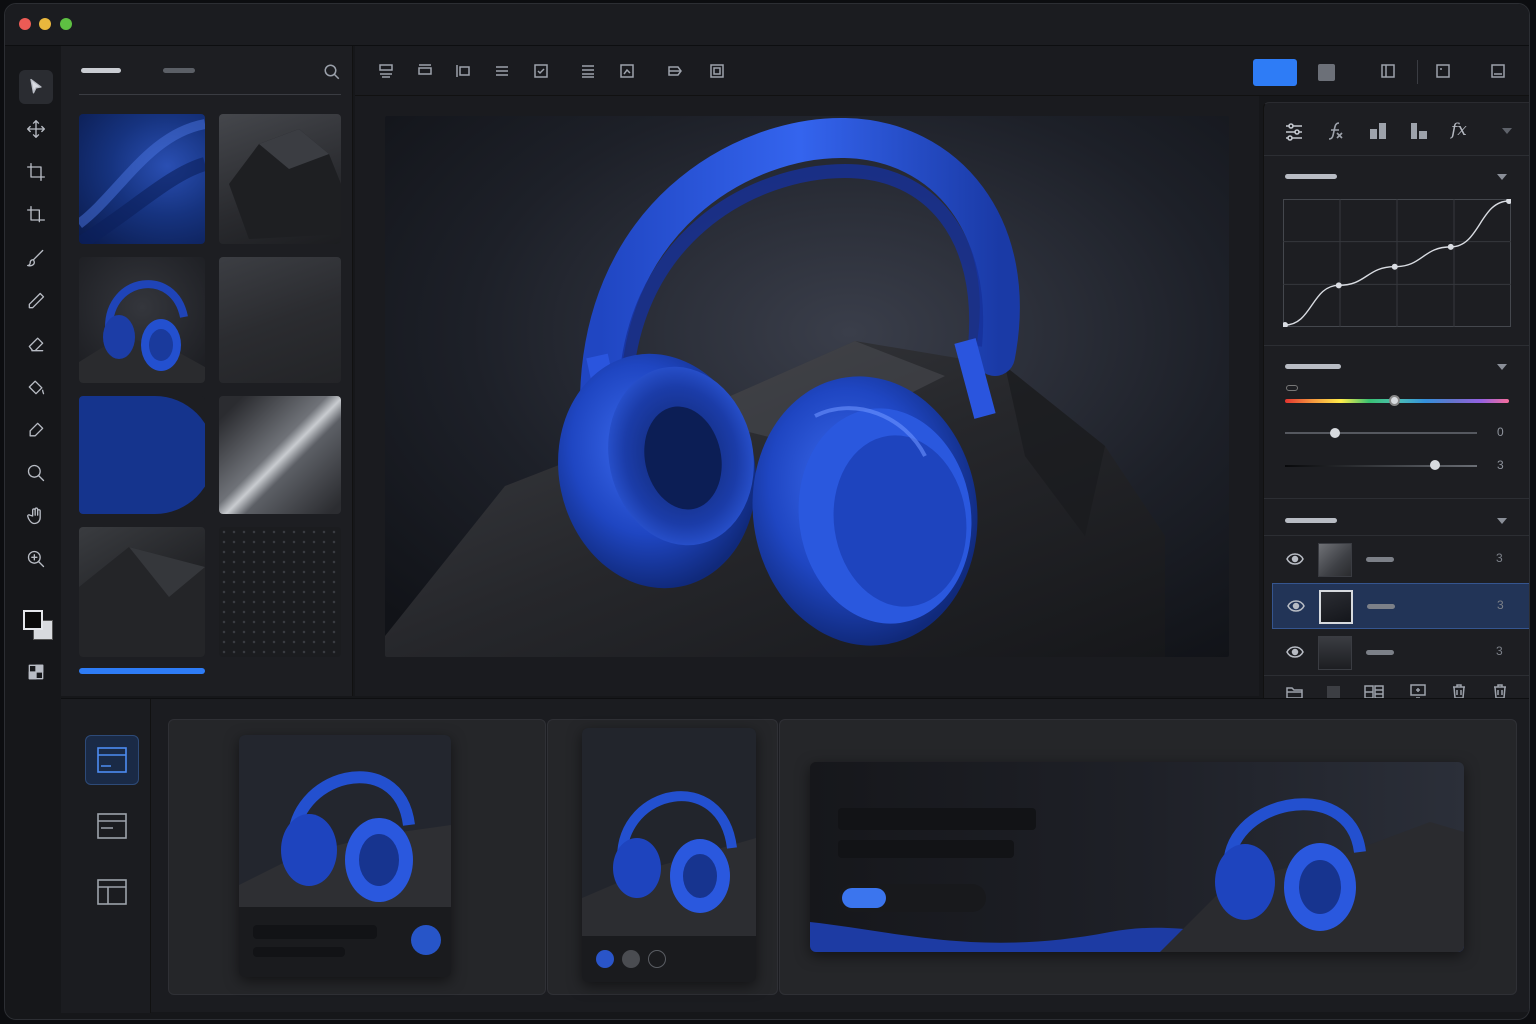 Image resolution: width=1536 pixels, height=1024 pixels. What do you see at coordinates (1374, 692) in the screenshot?
I see `adjustment-icon` at bounding box center [1374, 692].